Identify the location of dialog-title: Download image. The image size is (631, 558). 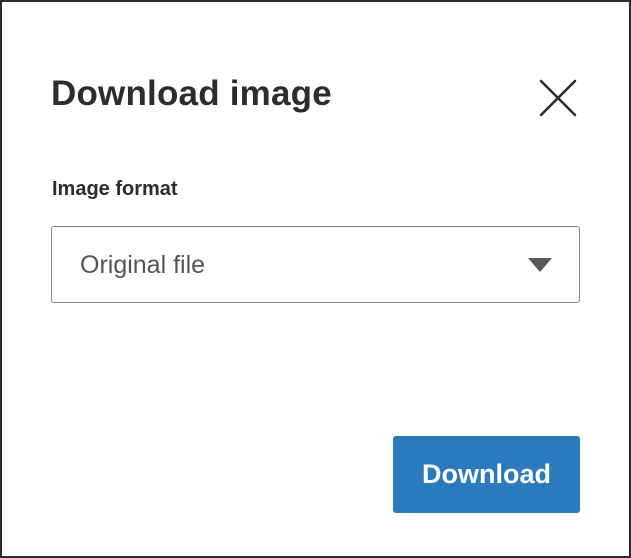
(191, 93).